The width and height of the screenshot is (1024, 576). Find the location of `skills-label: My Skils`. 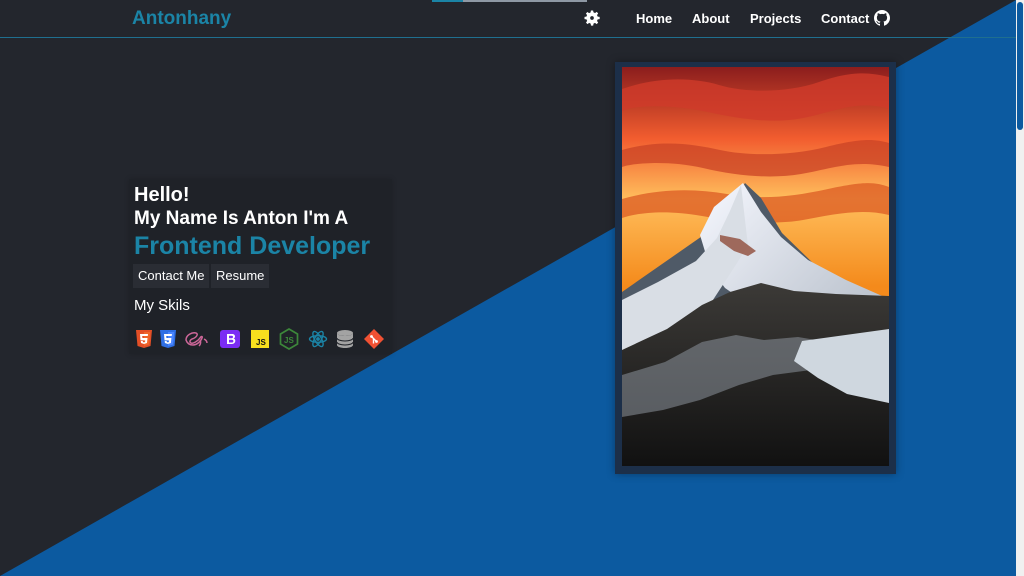

skills-label: My Skils is located at coordinates (162, 305).